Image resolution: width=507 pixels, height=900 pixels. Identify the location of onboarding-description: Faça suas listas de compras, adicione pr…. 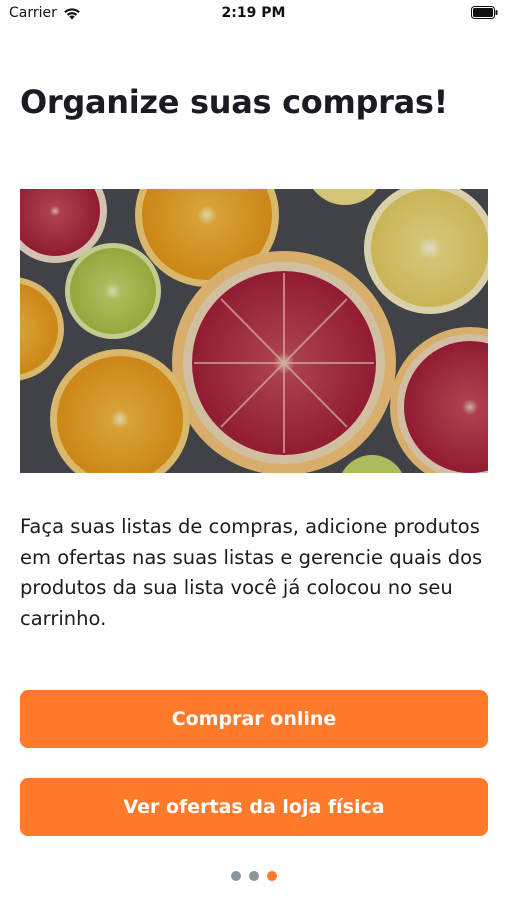
(251, 572).